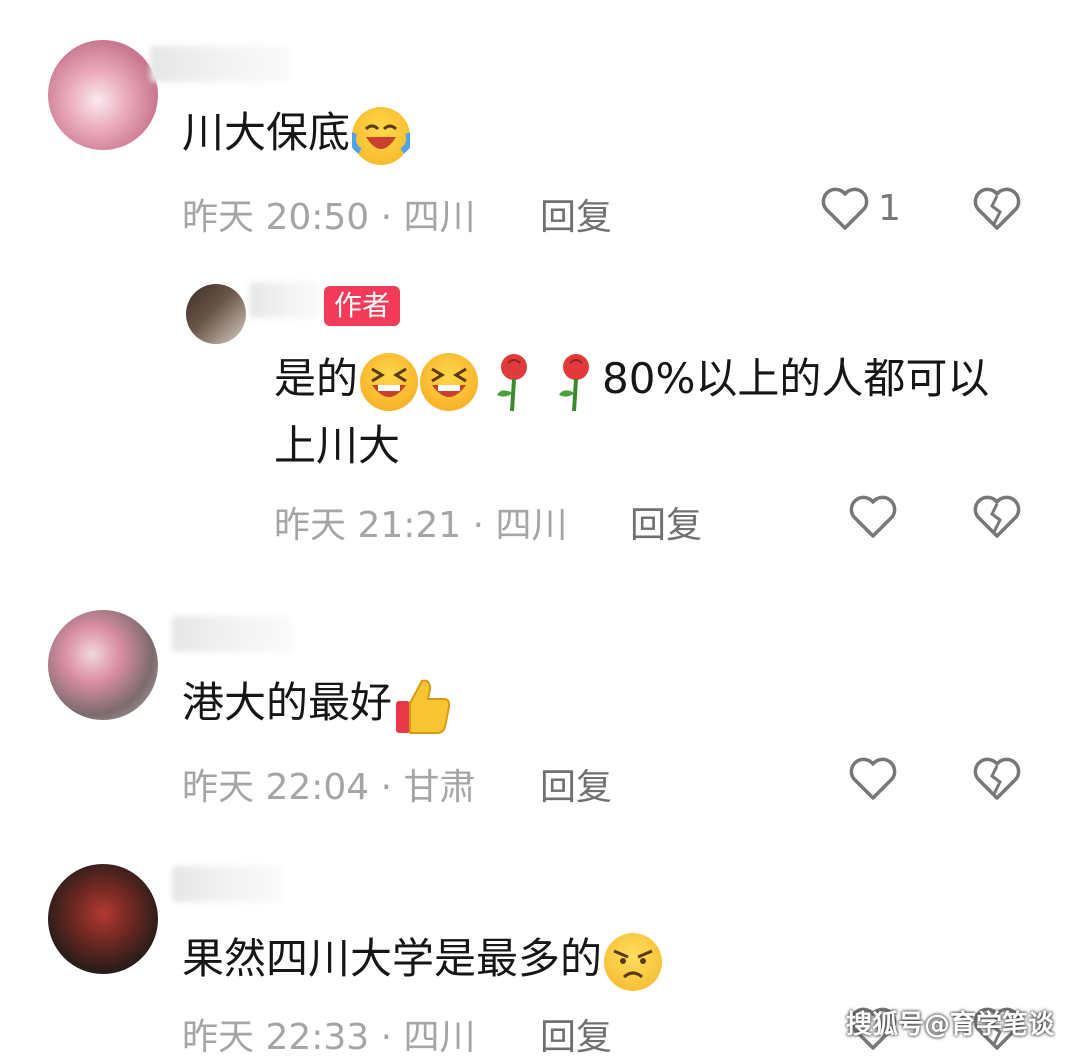 The height and width of the screenshot is (1060, 1080). What do you see at coordinates (889, 208) in the screenshot?
I see `like-count: 1` at bounding box center [889, 208].